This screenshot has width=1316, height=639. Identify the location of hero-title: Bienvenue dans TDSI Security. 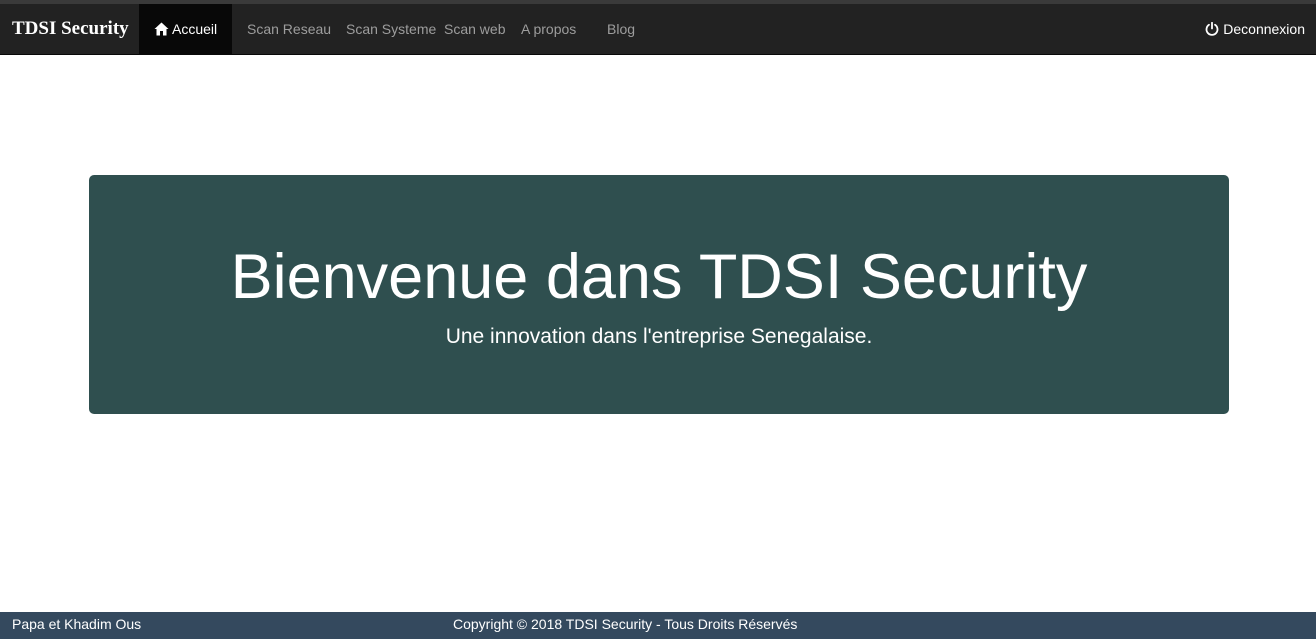
(659, 277).